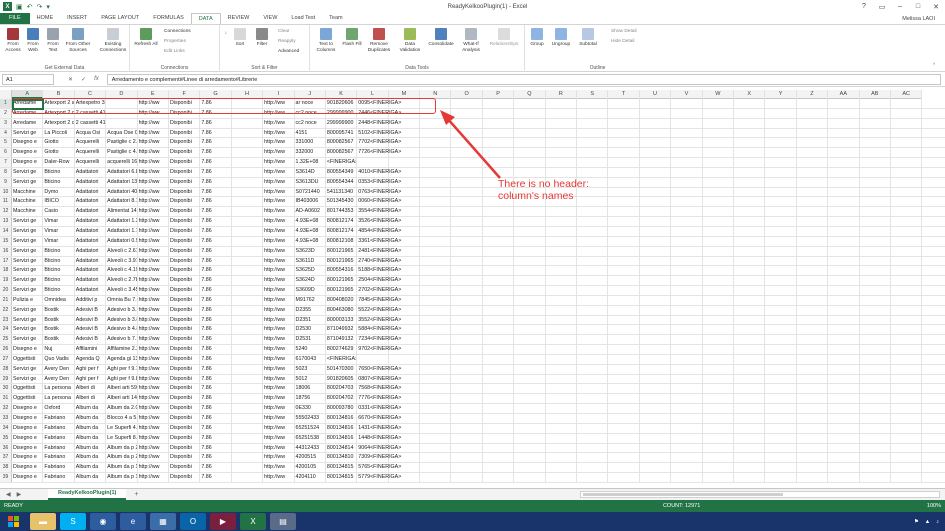 The image size is (945, 531). Describe the element at coordinates (864, 7) in the screenshot. I see `help-icon: ?` at that location.